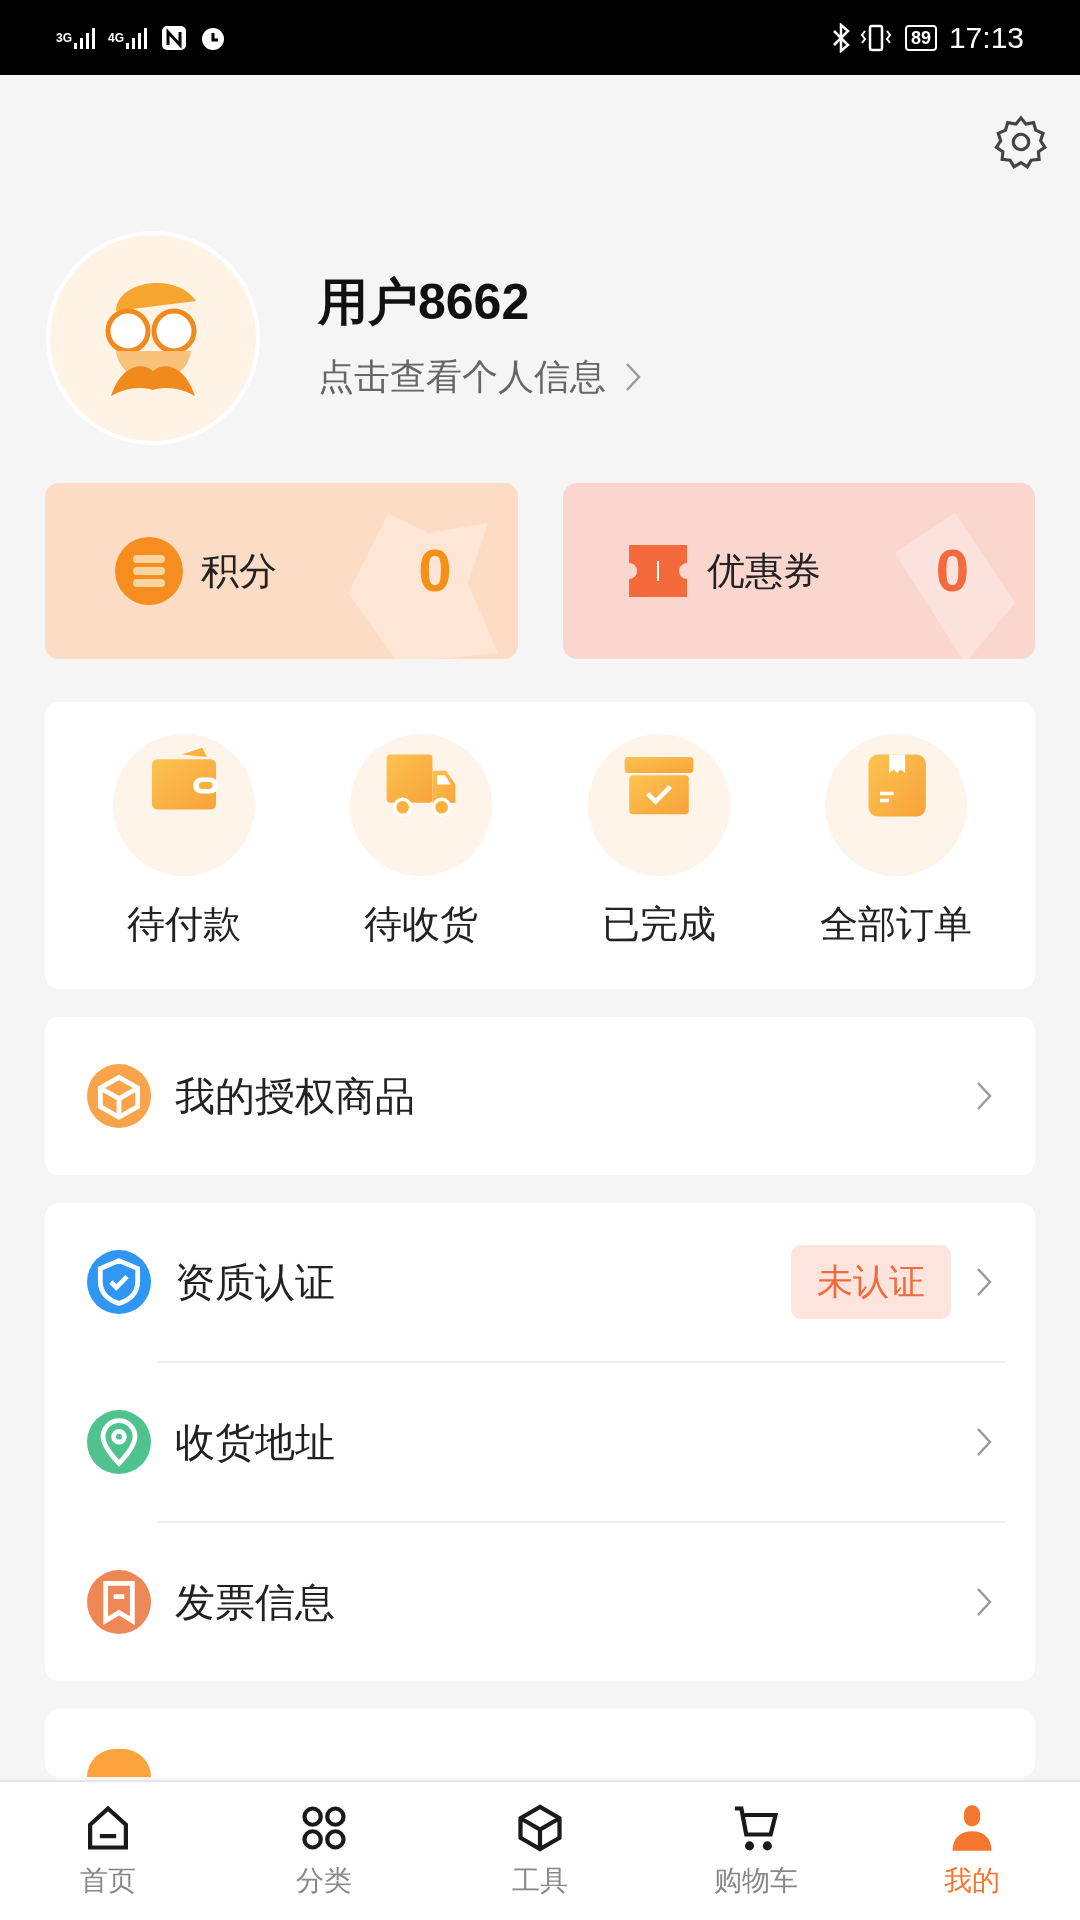 The image size is (1080, 1920). I want to click on order-status-link: 待收货, so click(421, 924).